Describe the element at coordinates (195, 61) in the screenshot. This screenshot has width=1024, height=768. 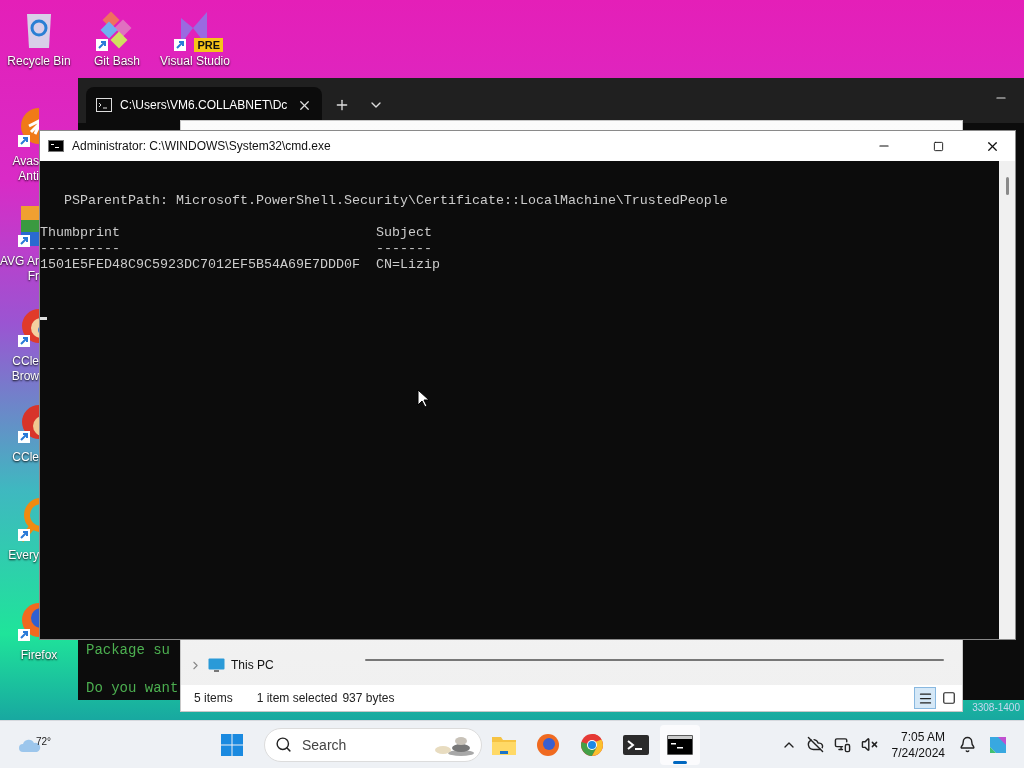
I see `desktop-icon-label: Visual Studio` at that location.